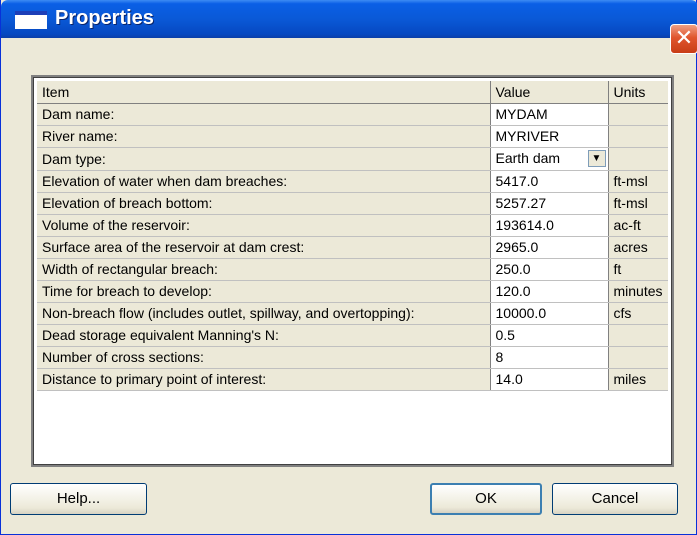 Image resolution: width=697 pixels, height=535 pixels. Describe the element at coordinates (264, 291) in the screenshot. I see `property-label: Time for breach to develop:` at that location.